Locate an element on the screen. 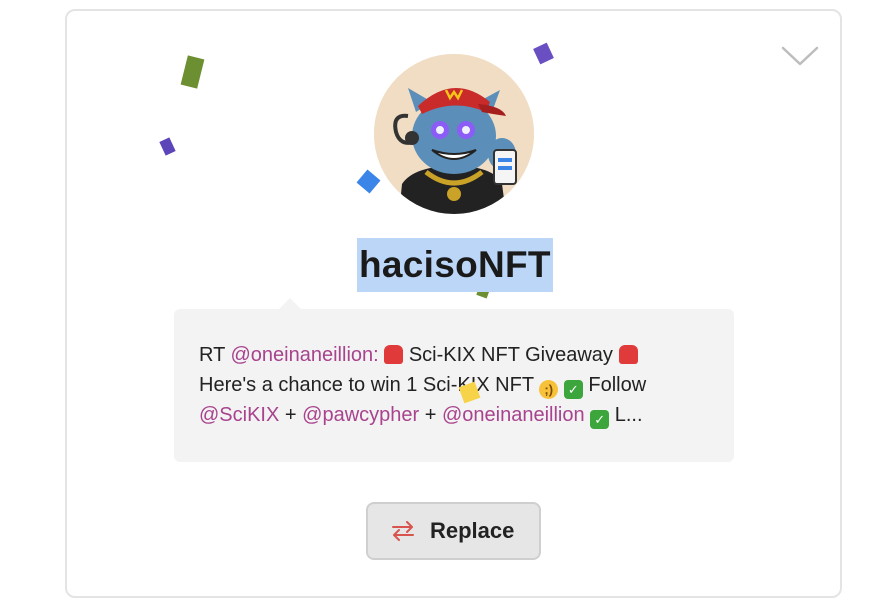 Image resolution: width=872 pixels, height=606 pixels. mention-link: @pawcypher is located at coordinates (360, 415).